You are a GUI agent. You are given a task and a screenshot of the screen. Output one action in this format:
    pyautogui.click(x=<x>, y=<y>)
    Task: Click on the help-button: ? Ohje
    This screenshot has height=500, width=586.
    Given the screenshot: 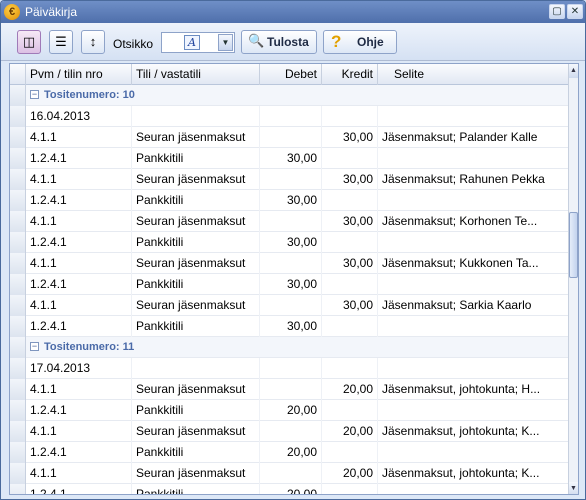 What is the action you would take?
    pyautogui.click(x=360, y=42)
    